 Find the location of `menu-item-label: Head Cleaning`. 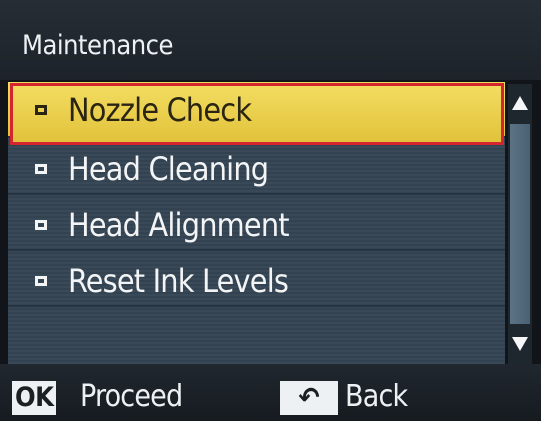

menu-item-label: Head Cleaning is located at coordinates (168, 169).